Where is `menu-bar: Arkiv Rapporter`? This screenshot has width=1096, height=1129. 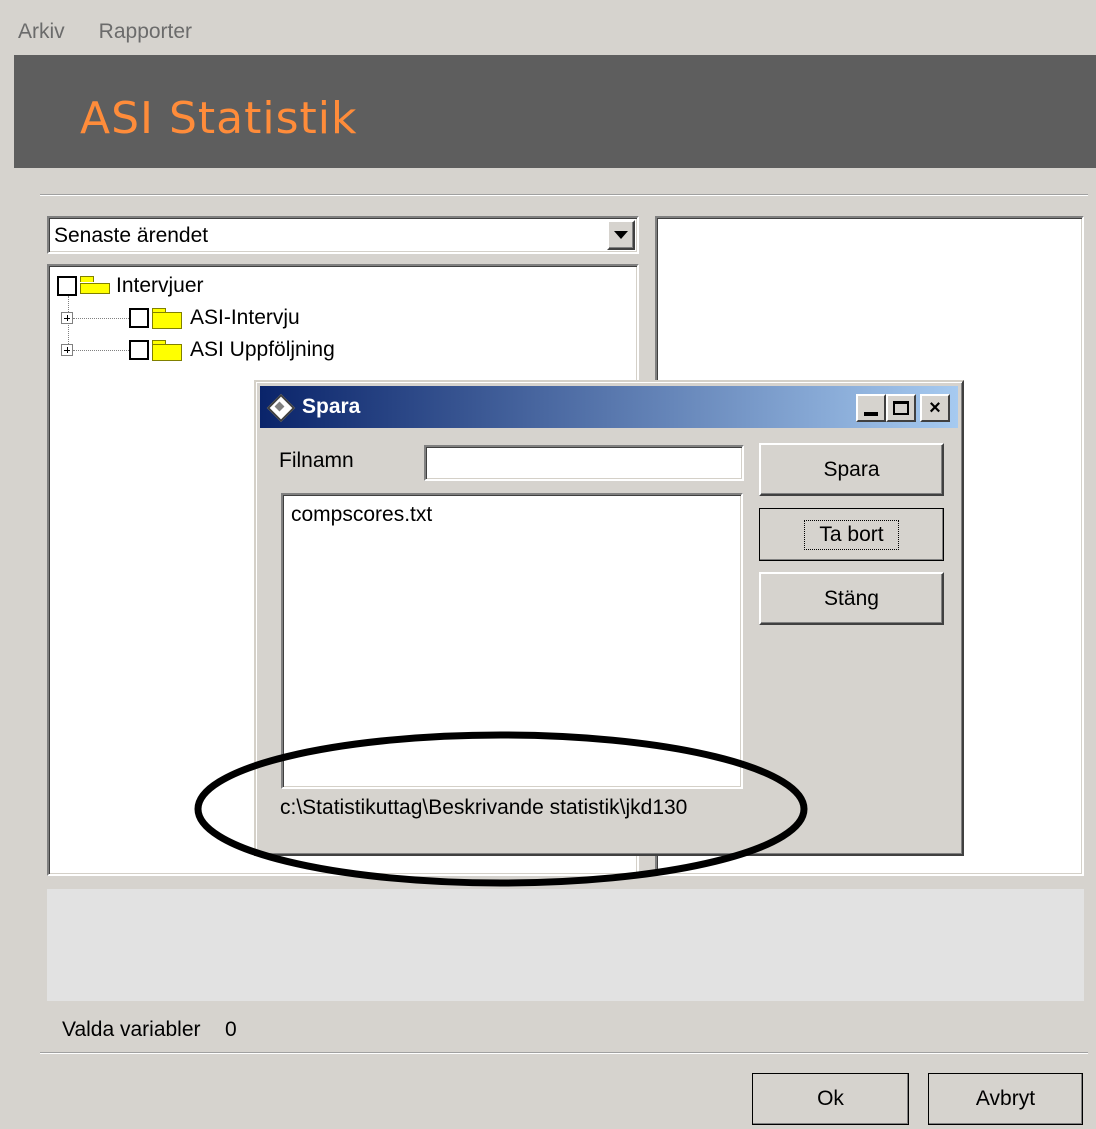
menu-bar: Arkiv Rapporter is located at coordinates (105, 35).